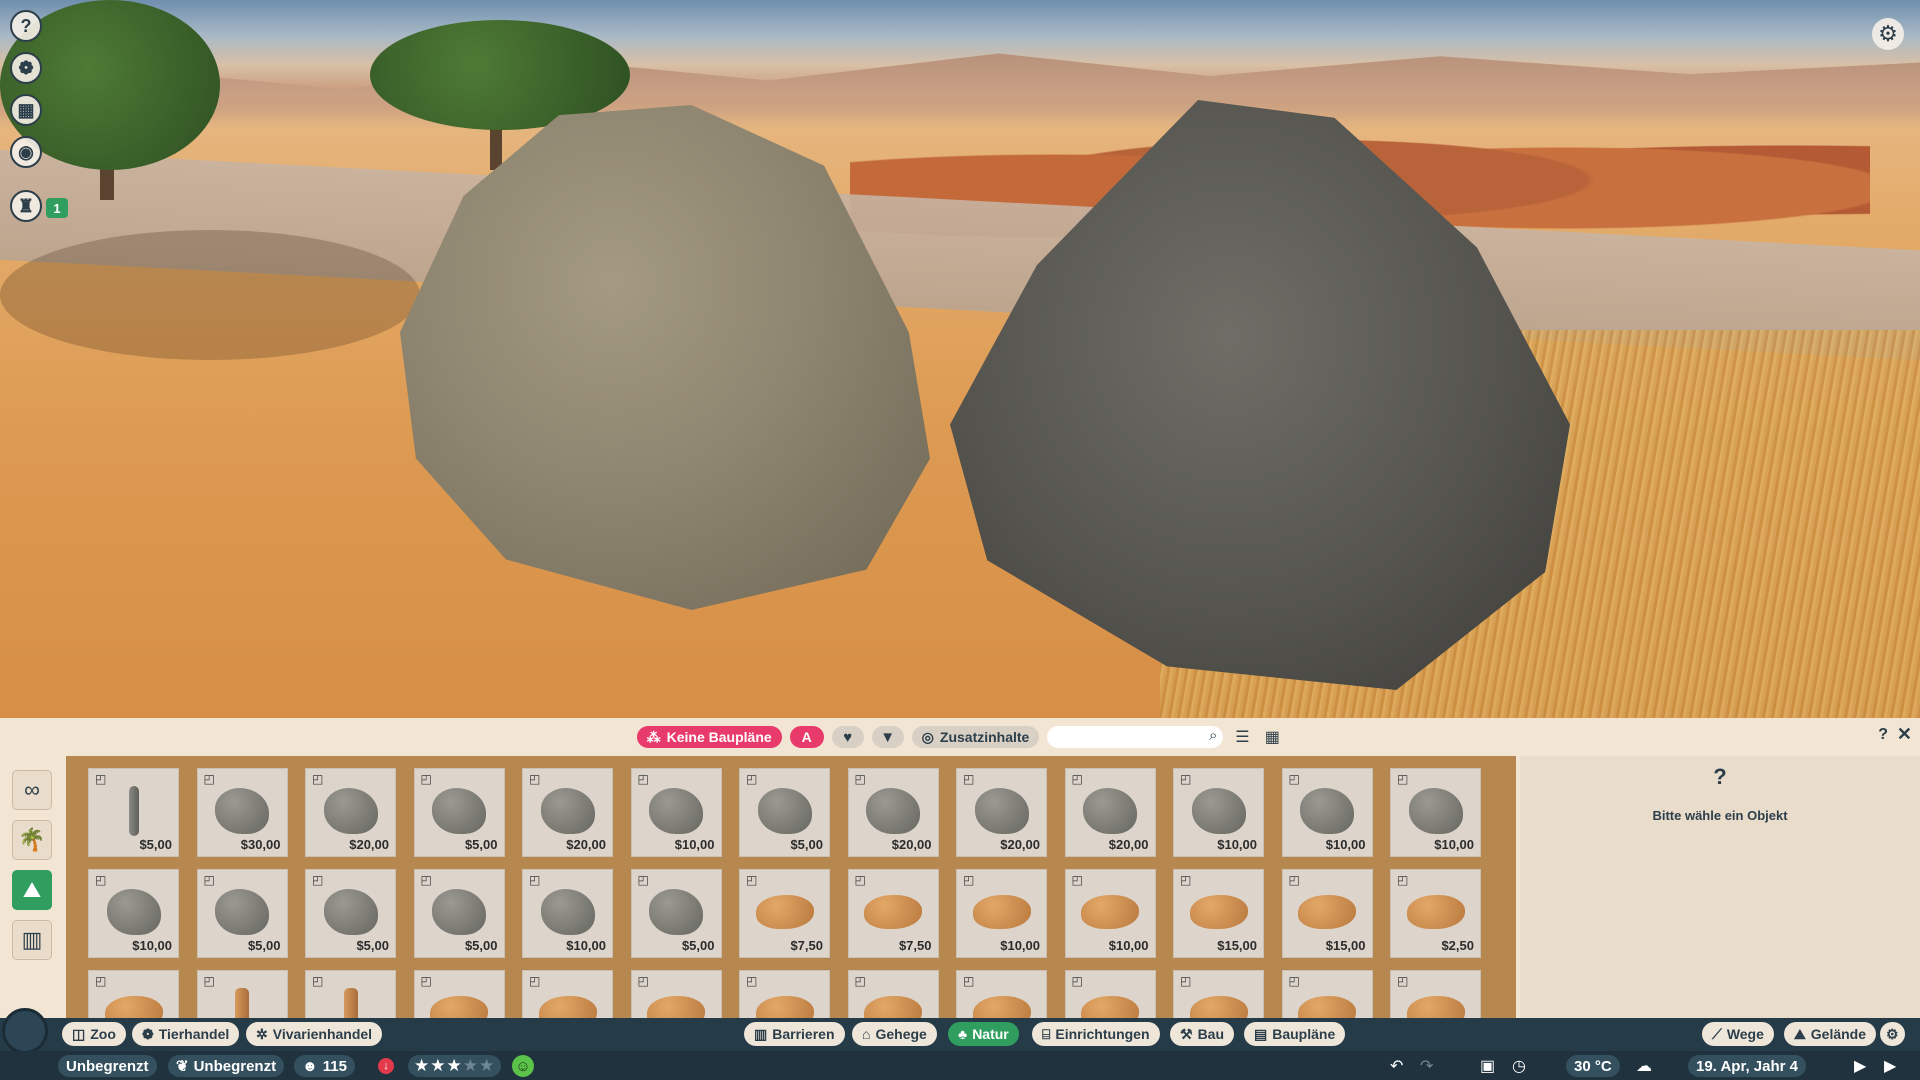  I want to click on item-tile: ◰ $30,00, so click(242, 812).